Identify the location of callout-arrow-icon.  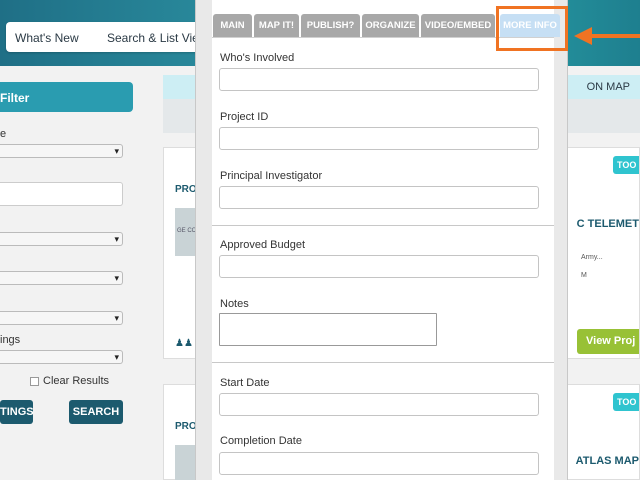
(583, 36).